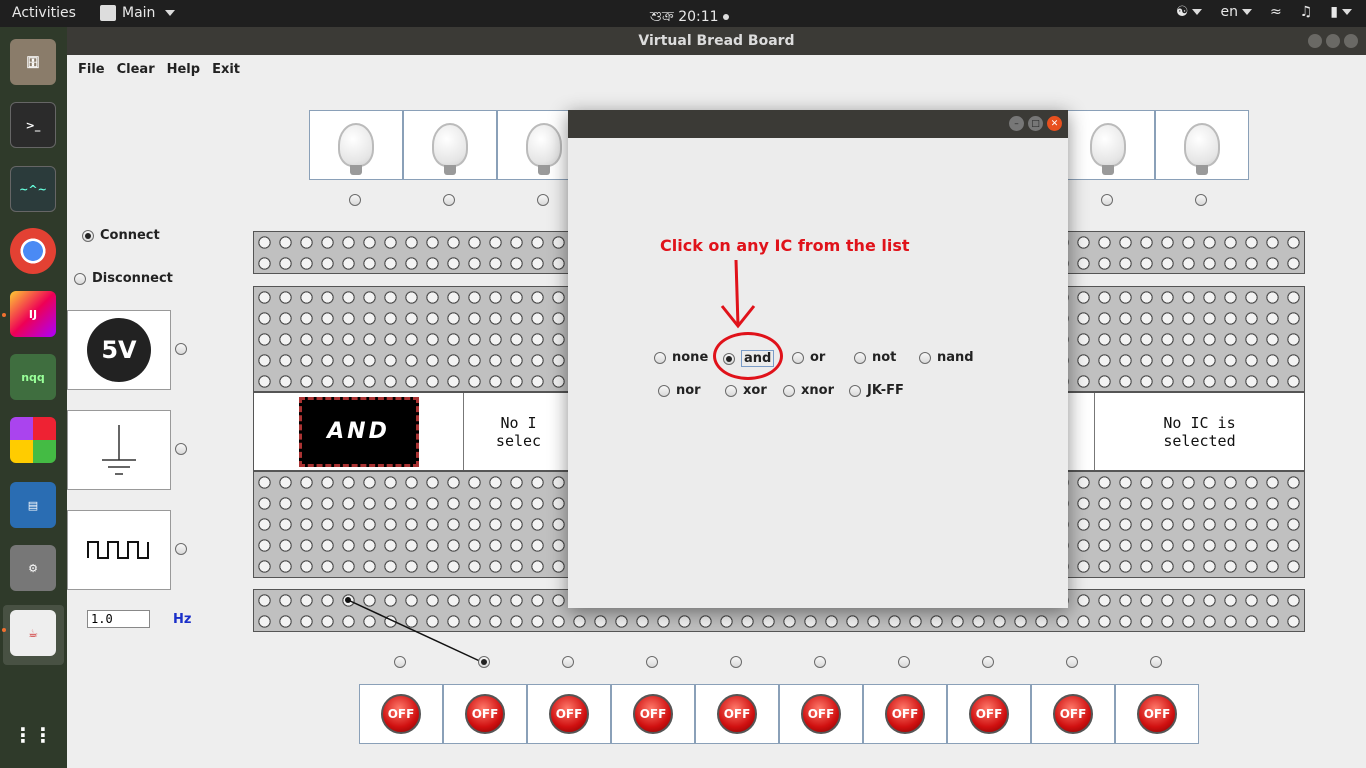 This screenshot has height=768, width=1366. What do you see at coordinates (1351, 41) in the screenshot?
I see `close-icon` at bounding box center [1351, 41].